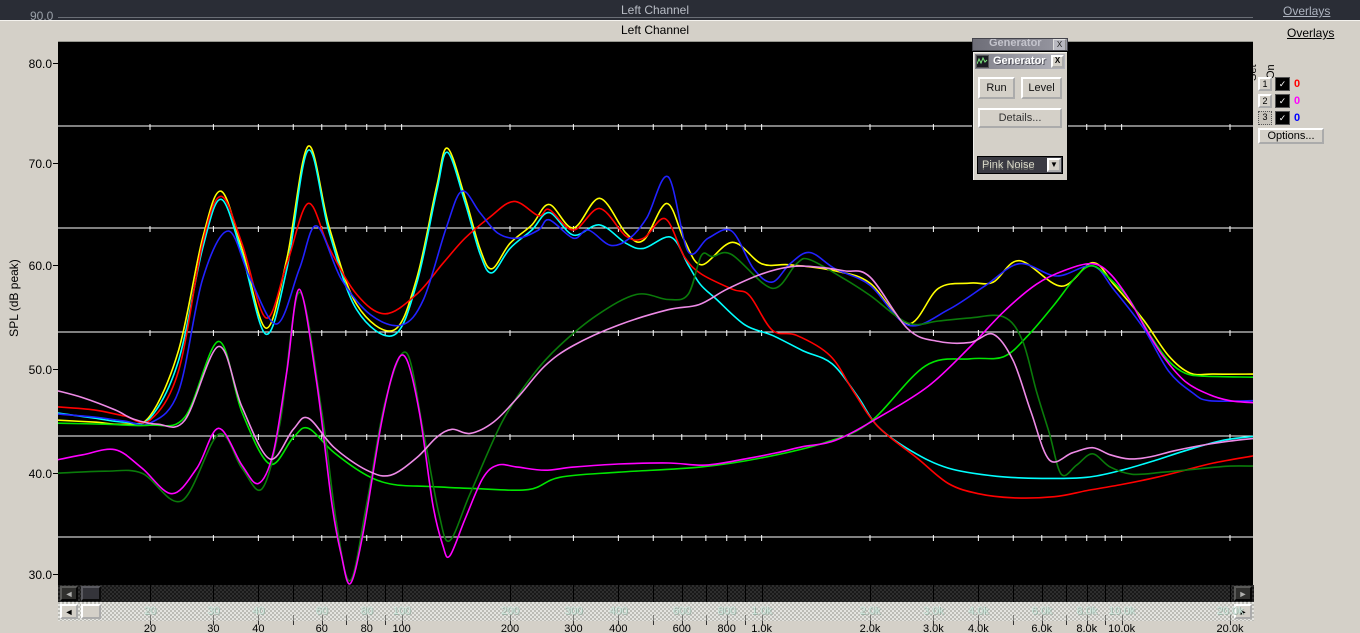  What do you see at coordinates (573, 611) in the screenshot?
I see `x-axis-label-ghost: 300` at bounding box center [573, 611].